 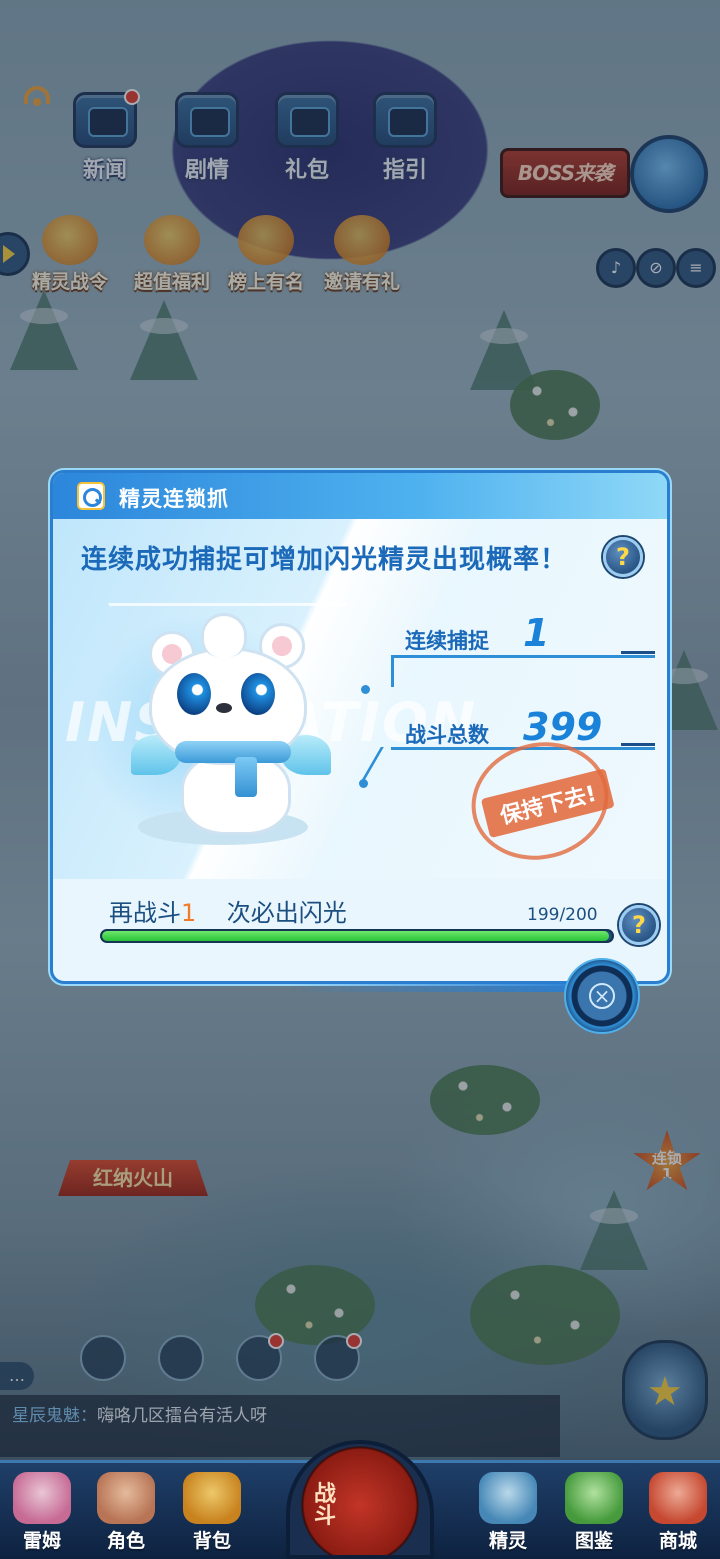 What do you see at coordinates (536, 633) in the screenshot?
I see `capture-value: 1` at bounding box center [536, 633].